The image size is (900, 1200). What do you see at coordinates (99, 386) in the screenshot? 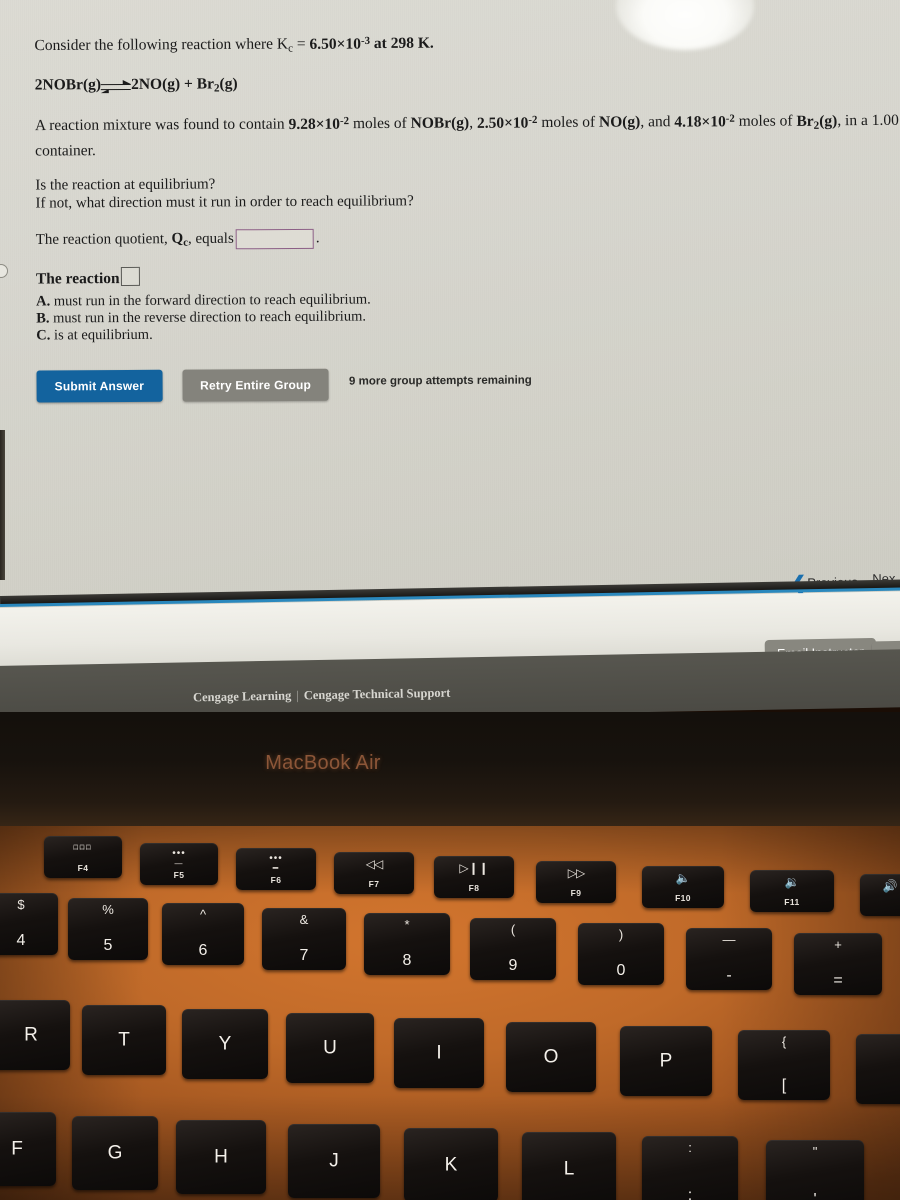
I see `submit-answer-button: Submit Answer` at bounding box center [99, 386].